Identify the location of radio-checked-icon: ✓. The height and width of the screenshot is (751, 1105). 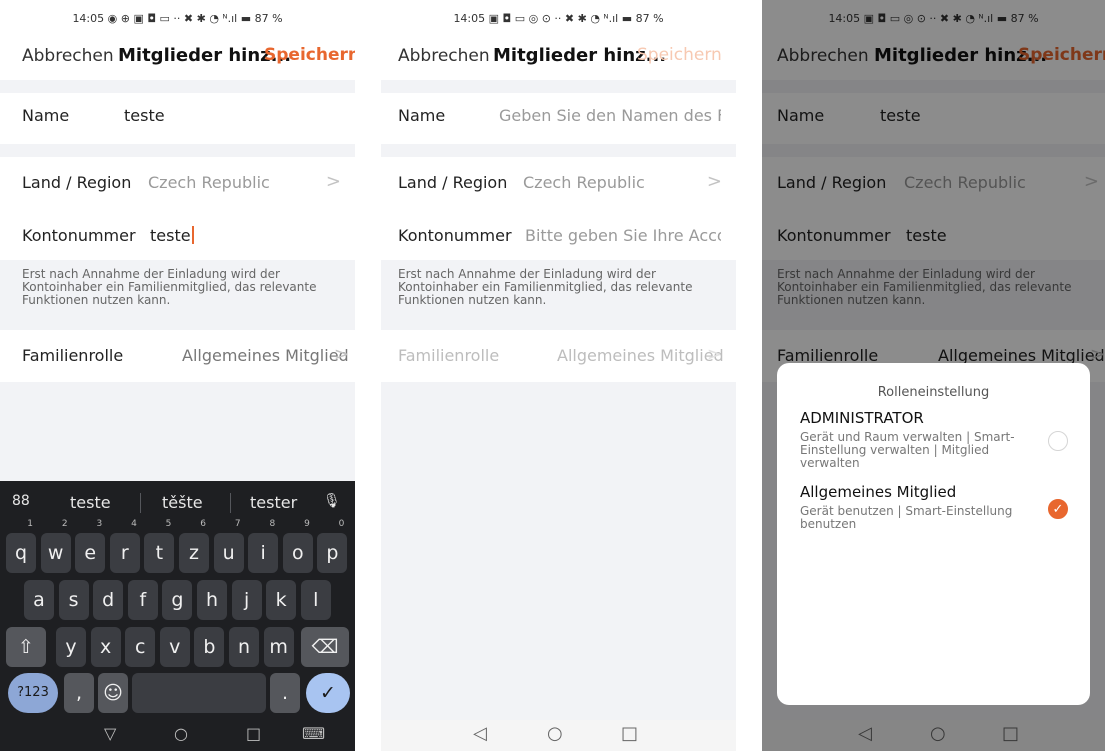
(1058, 509).